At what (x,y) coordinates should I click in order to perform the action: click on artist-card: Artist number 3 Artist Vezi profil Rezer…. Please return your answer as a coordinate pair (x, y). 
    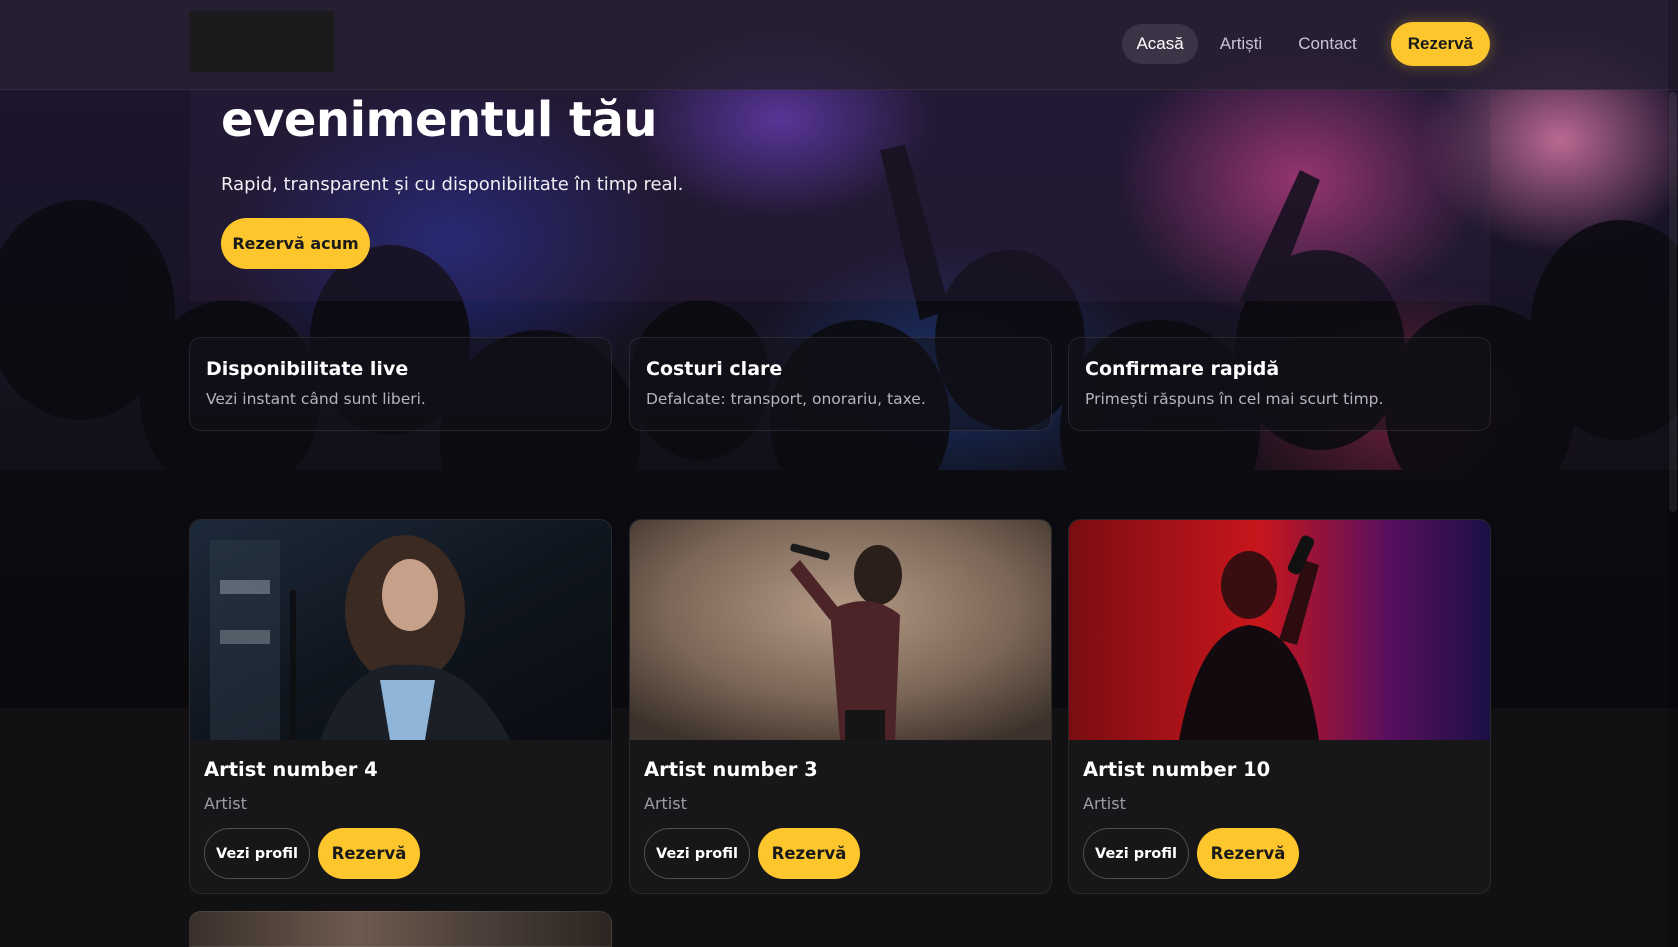
    Looking at the image, I should click on (840, 706).